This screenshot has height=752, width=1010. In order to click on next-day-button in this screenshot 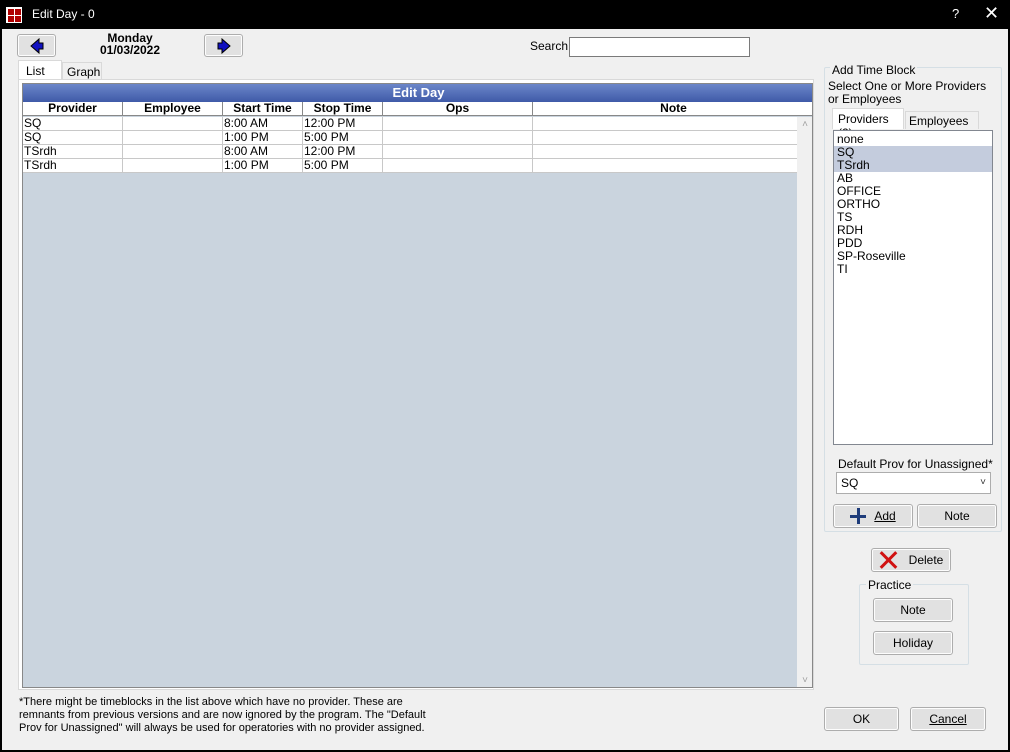, I will do `click(223, 45)`.